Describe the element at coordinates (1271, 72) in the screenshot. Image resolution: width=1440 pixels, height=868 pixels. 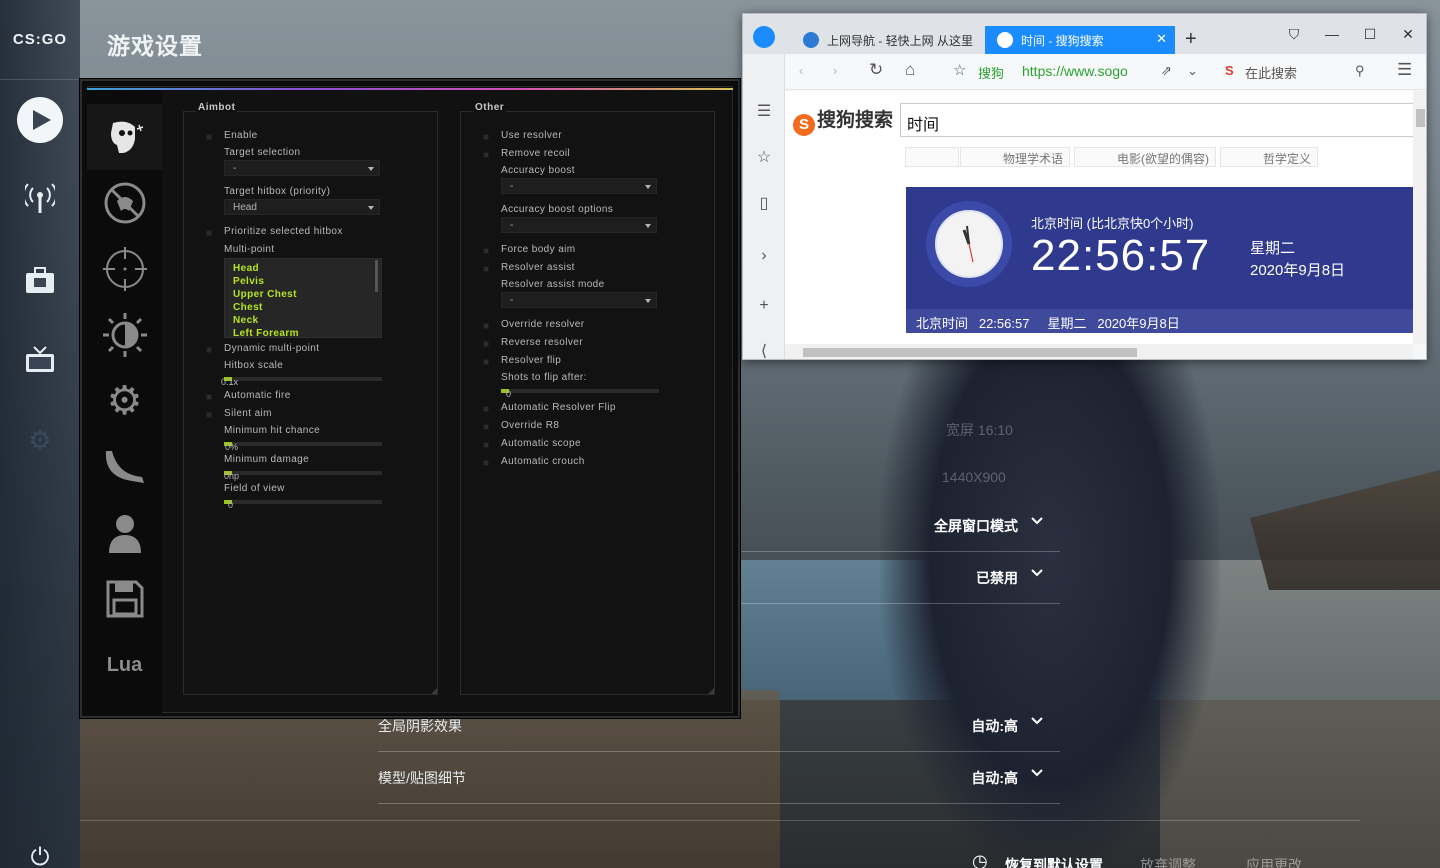
I see `search-here-field: 在此搜索` at that location.